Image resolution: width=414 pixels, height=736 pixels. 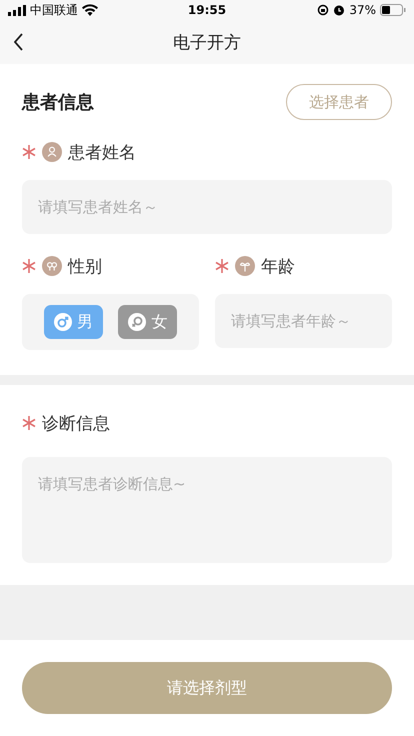 What do you see at coordinates (85, 267) in the screenshot?
I see `field-label: 性别` at bounding box center [85, 267].